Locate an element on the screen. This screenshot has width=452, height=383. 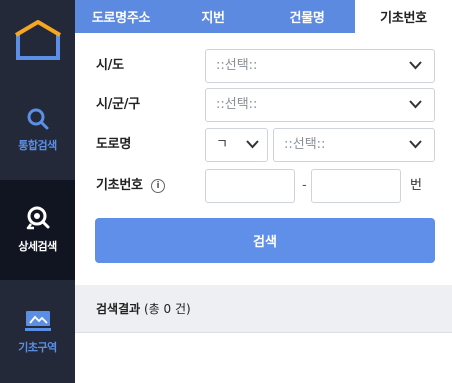
road-name-row: 도로명 ㄱ ::선택:: is located at coordinates (263, 145).